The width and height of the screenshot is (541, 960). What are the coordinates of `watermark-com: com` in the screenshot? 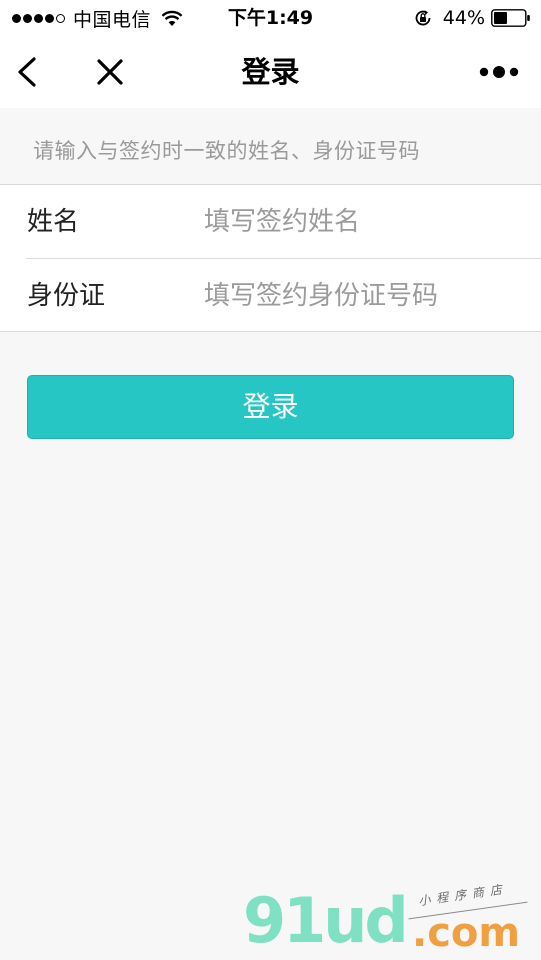 It's located at (474, 933).